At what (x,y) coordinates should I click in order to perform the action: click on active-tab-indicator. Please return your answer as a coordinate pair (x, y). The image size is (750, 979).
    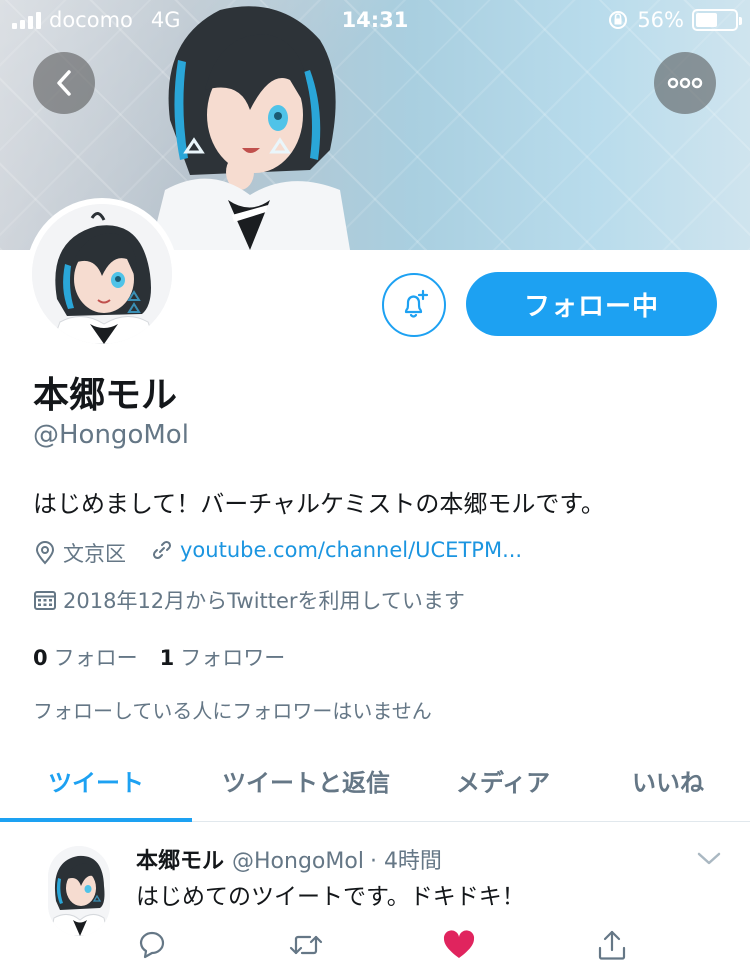
    Looking at the image, I should click on (96, 820).